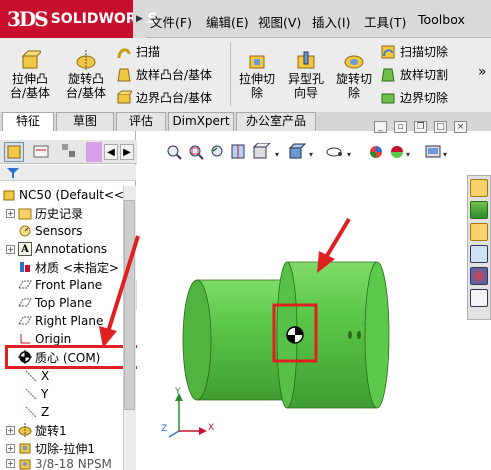  I want to click on sensor-icon, so click(25, 231).